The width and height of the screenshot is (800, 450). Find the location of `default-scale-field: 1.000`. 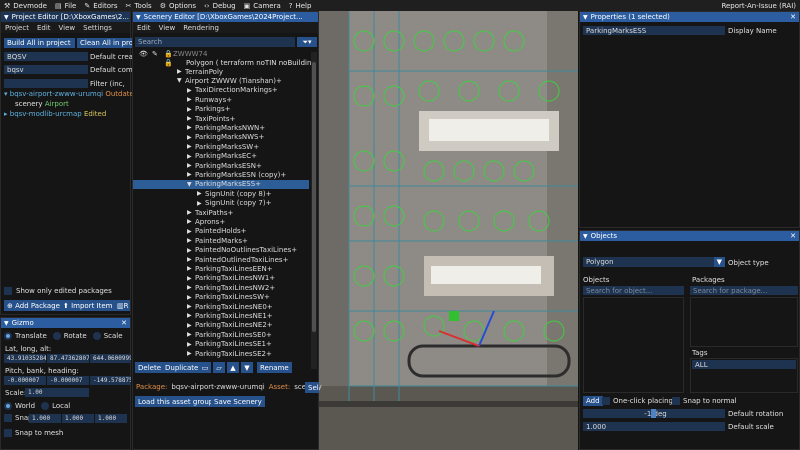

default-scale-field: 1.000 is located at coordinates (654, 426).